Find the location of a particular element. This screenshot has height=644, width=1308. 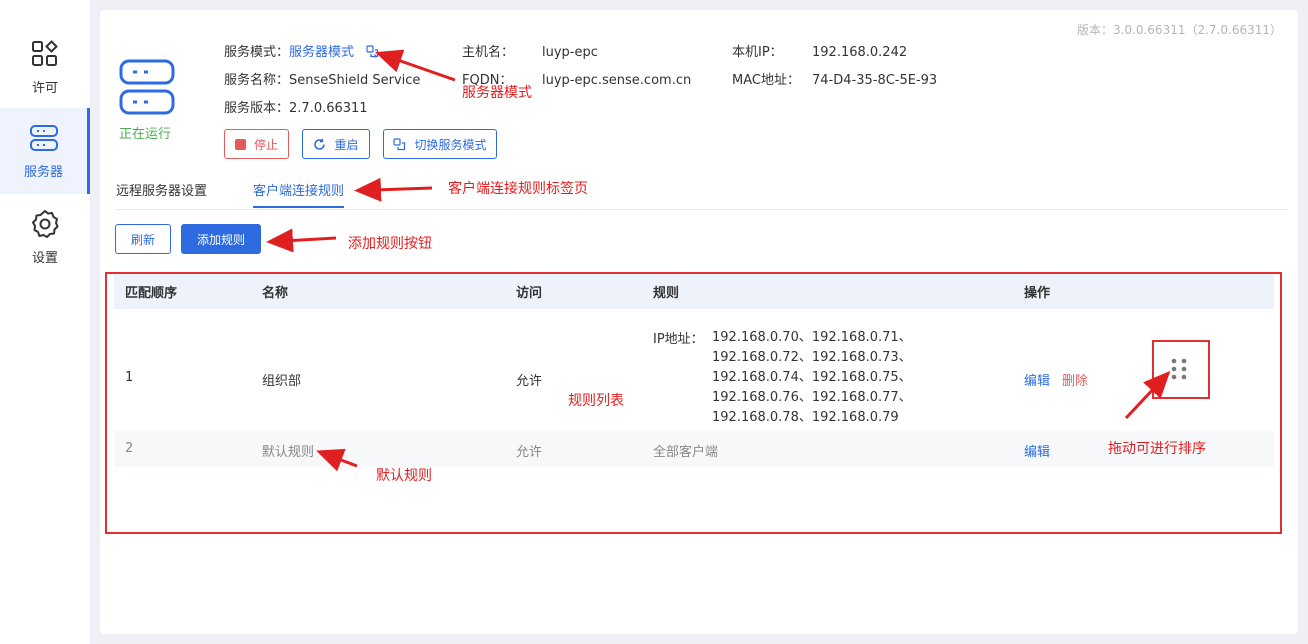

arrow-server-mode is located at coordinates (415, 65).